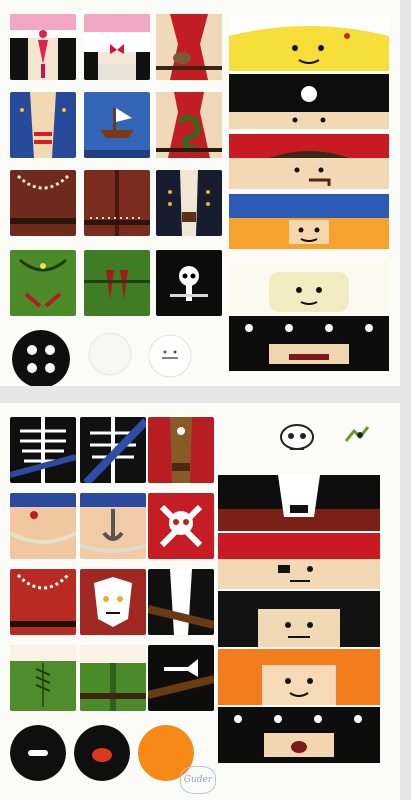 The image size is (411, 800). I want to click on red-vest-torso-tile, so click(189, 47).